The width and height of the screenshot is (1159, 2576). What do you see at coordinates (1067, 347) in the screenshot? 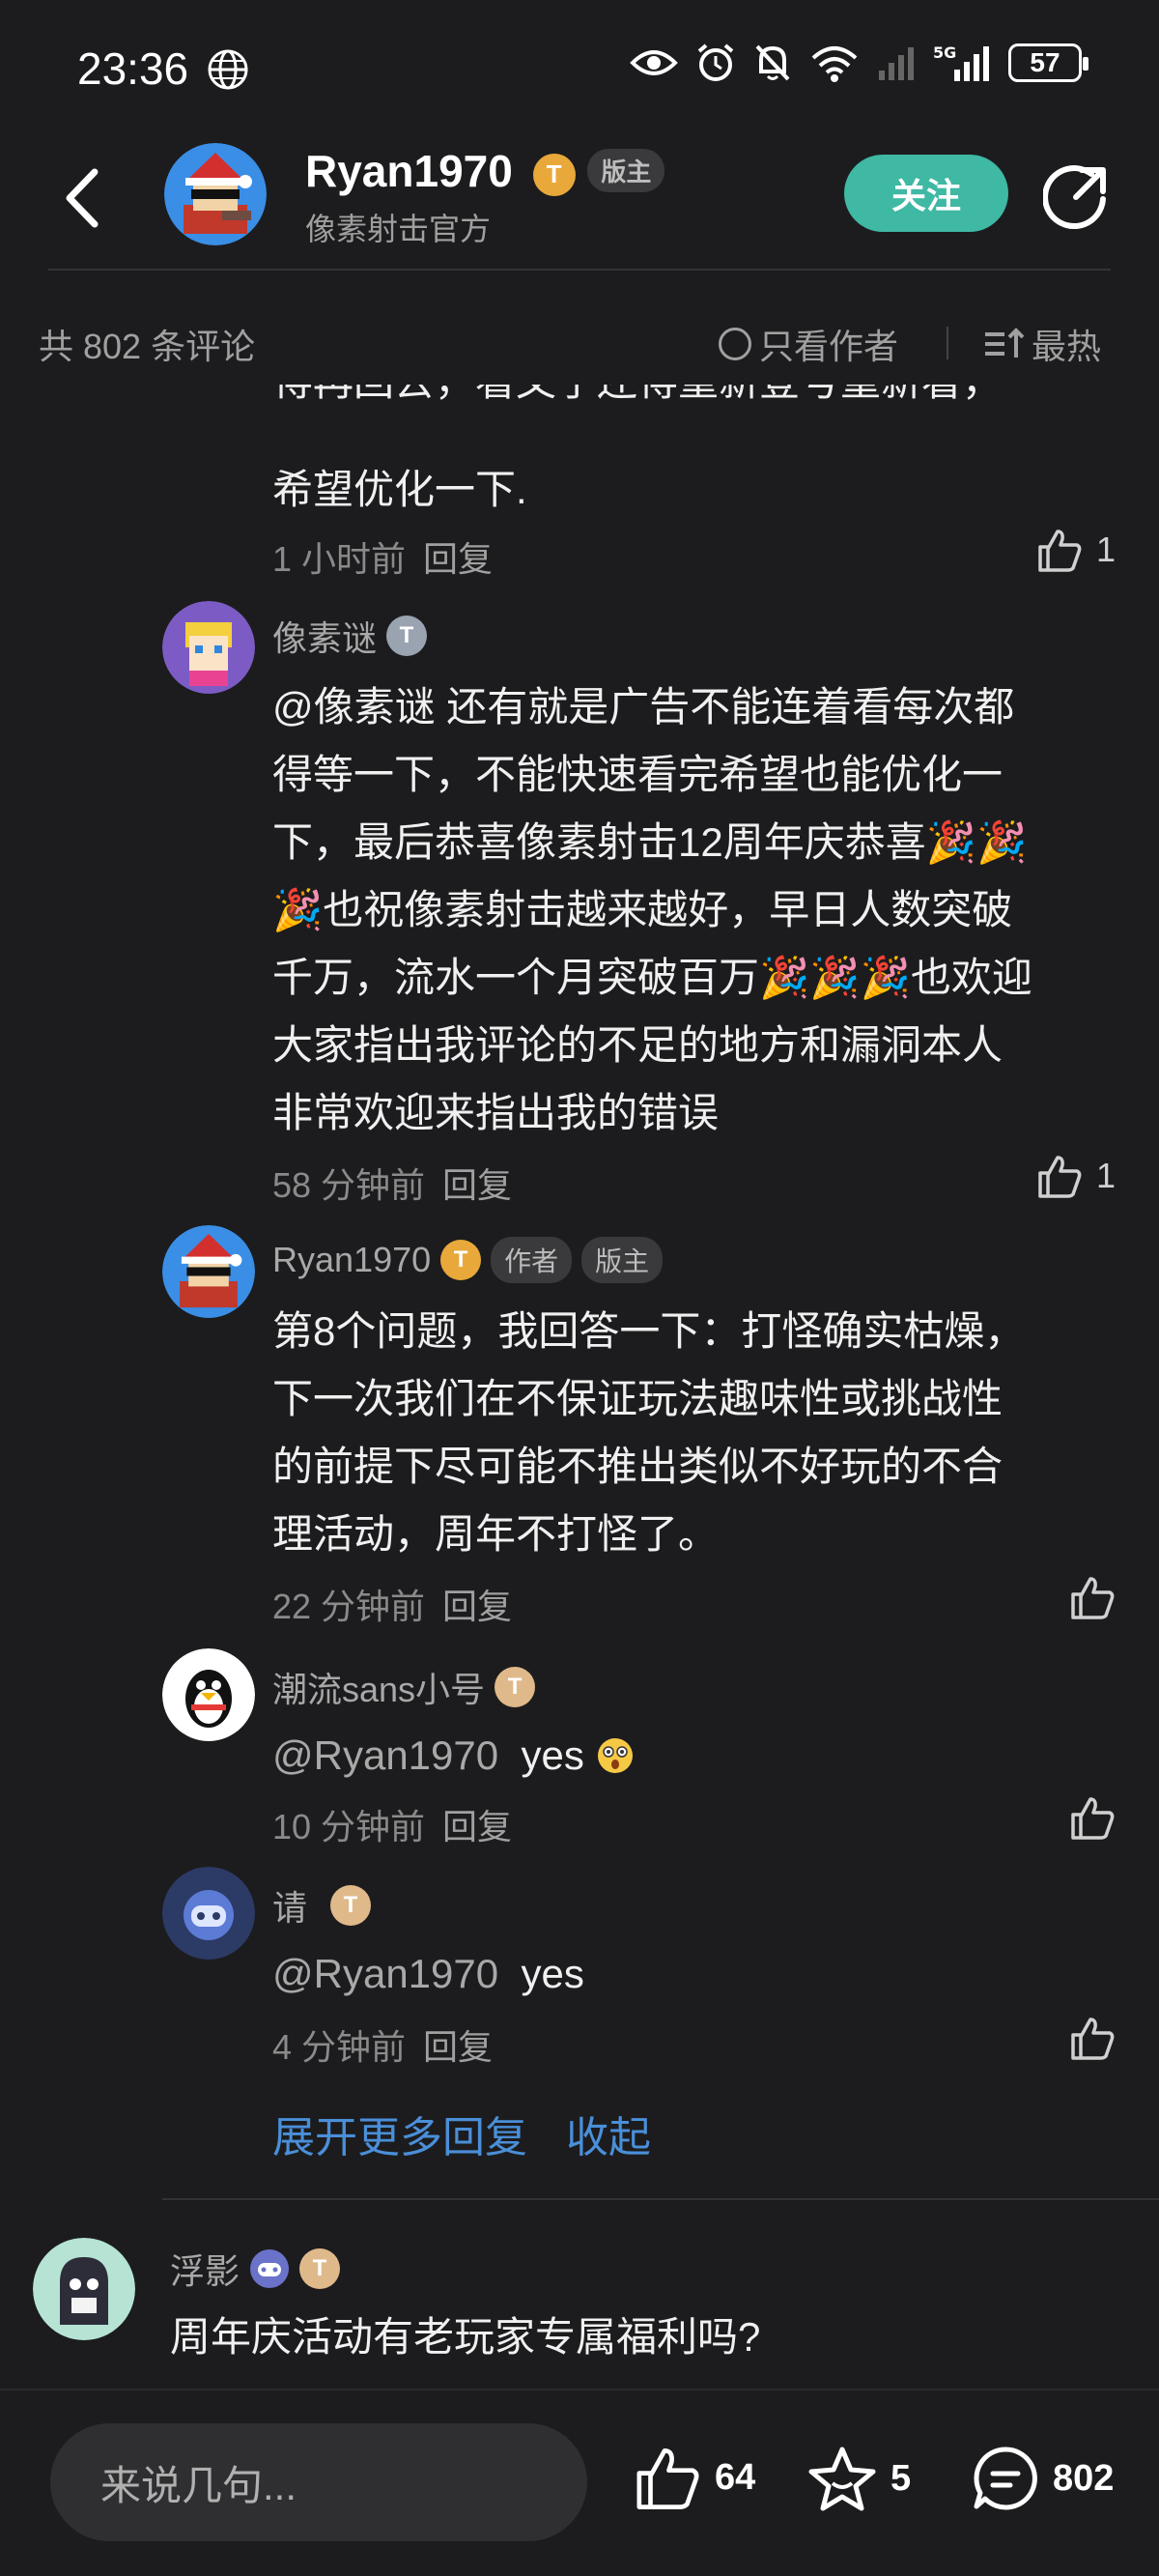
I see `sort-label: 最热` at bounding box center [1067, 347].